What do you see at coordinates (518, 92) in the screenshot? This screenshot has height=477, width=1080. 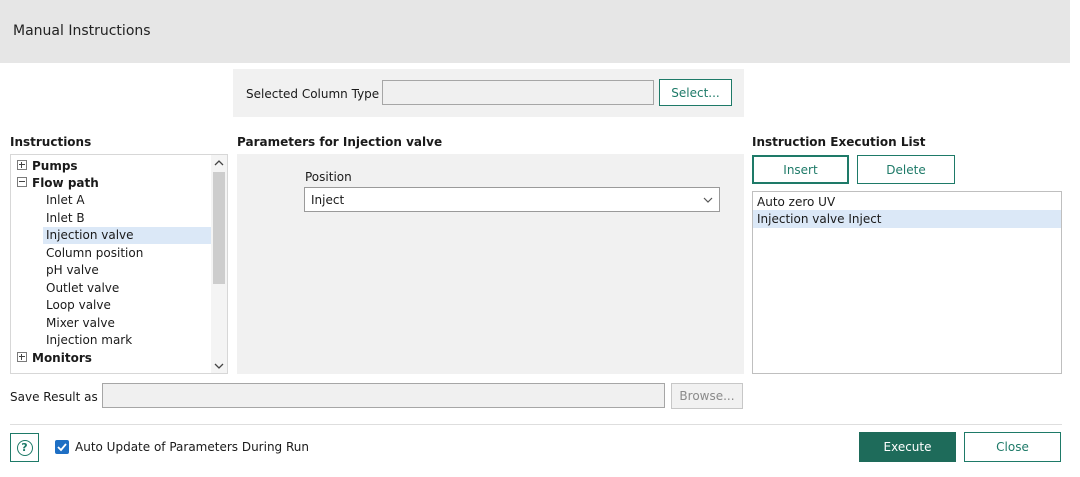 I see `column-type-field` at bounding box center [518, 92].